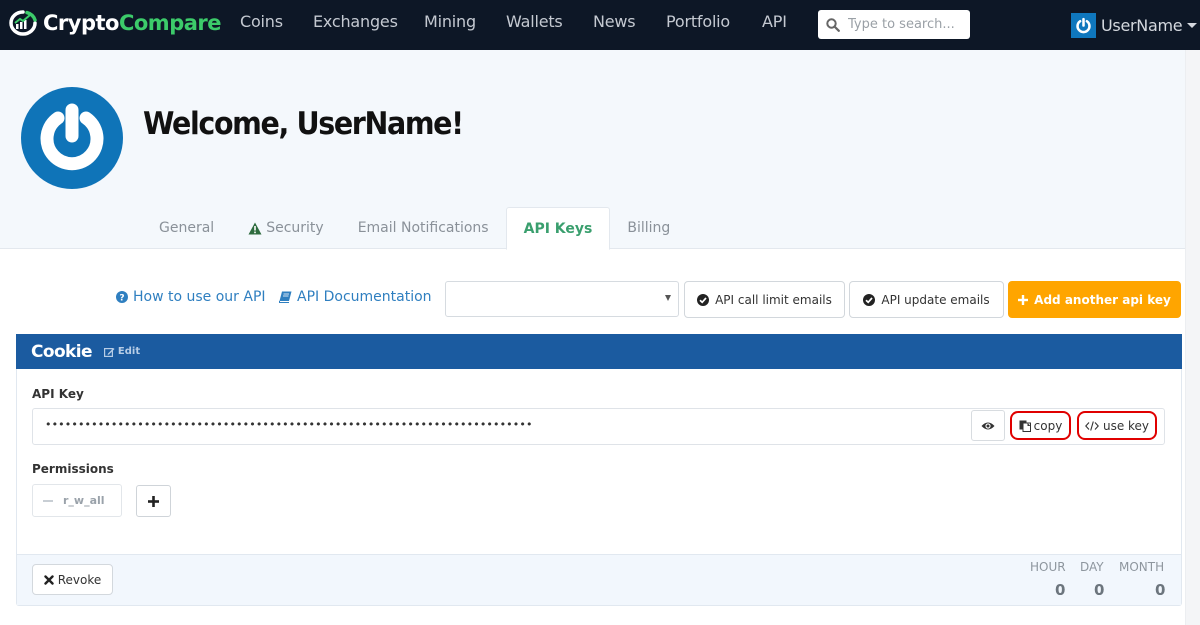  Describe the element at coordinates (562, 299) in the screenshot. I see `api-key-select` at that location.